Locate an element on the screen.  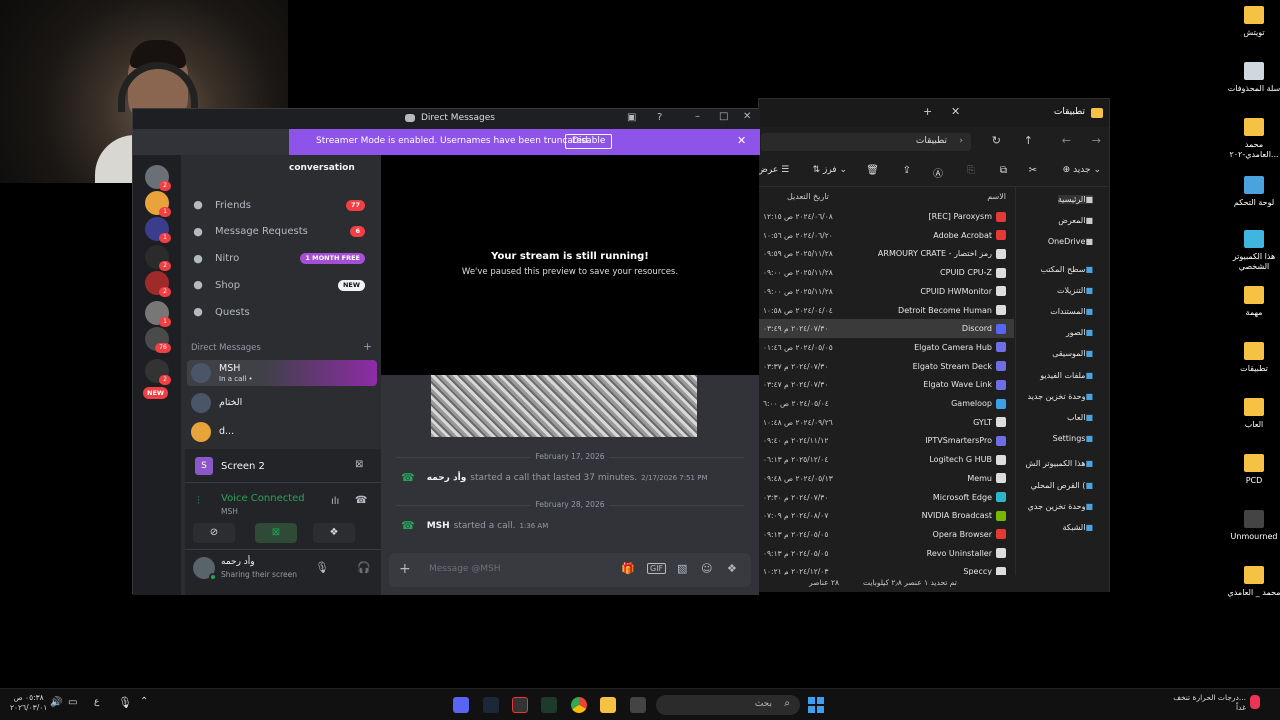
desktop-icon: هذا الكمبيوتر الشخصي is located at coordinates (1252, 251).